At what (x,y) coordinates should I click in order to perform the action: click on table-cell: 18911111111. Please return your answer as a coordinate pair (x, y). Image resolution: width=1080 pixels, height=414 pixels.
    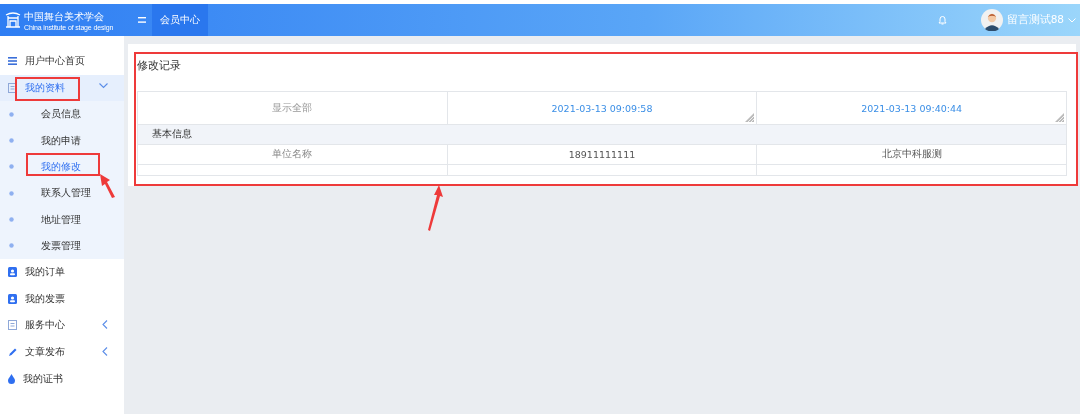
    Looking at the image, I should click on (602, 154).